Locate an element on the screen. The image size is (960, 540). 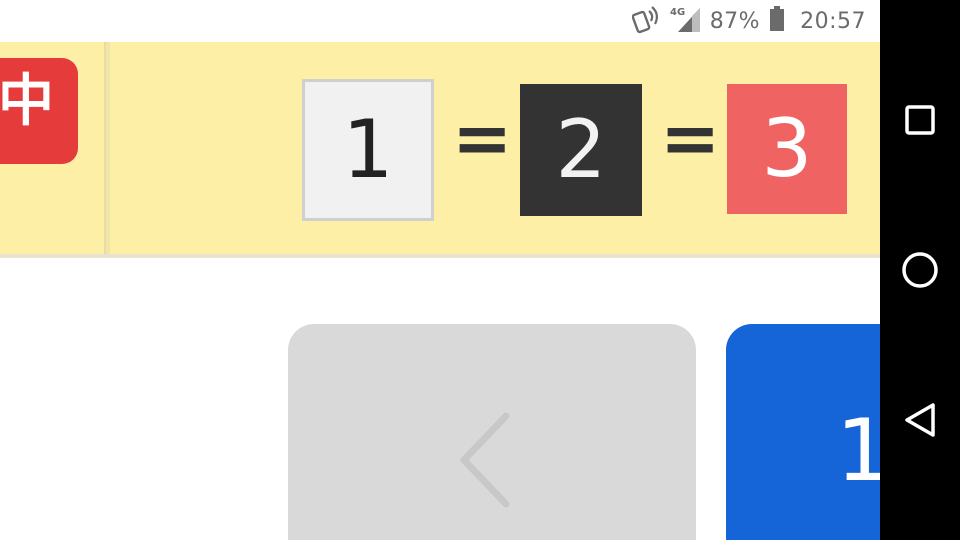
chevron-left-icon is located at coordinates (486, 462).